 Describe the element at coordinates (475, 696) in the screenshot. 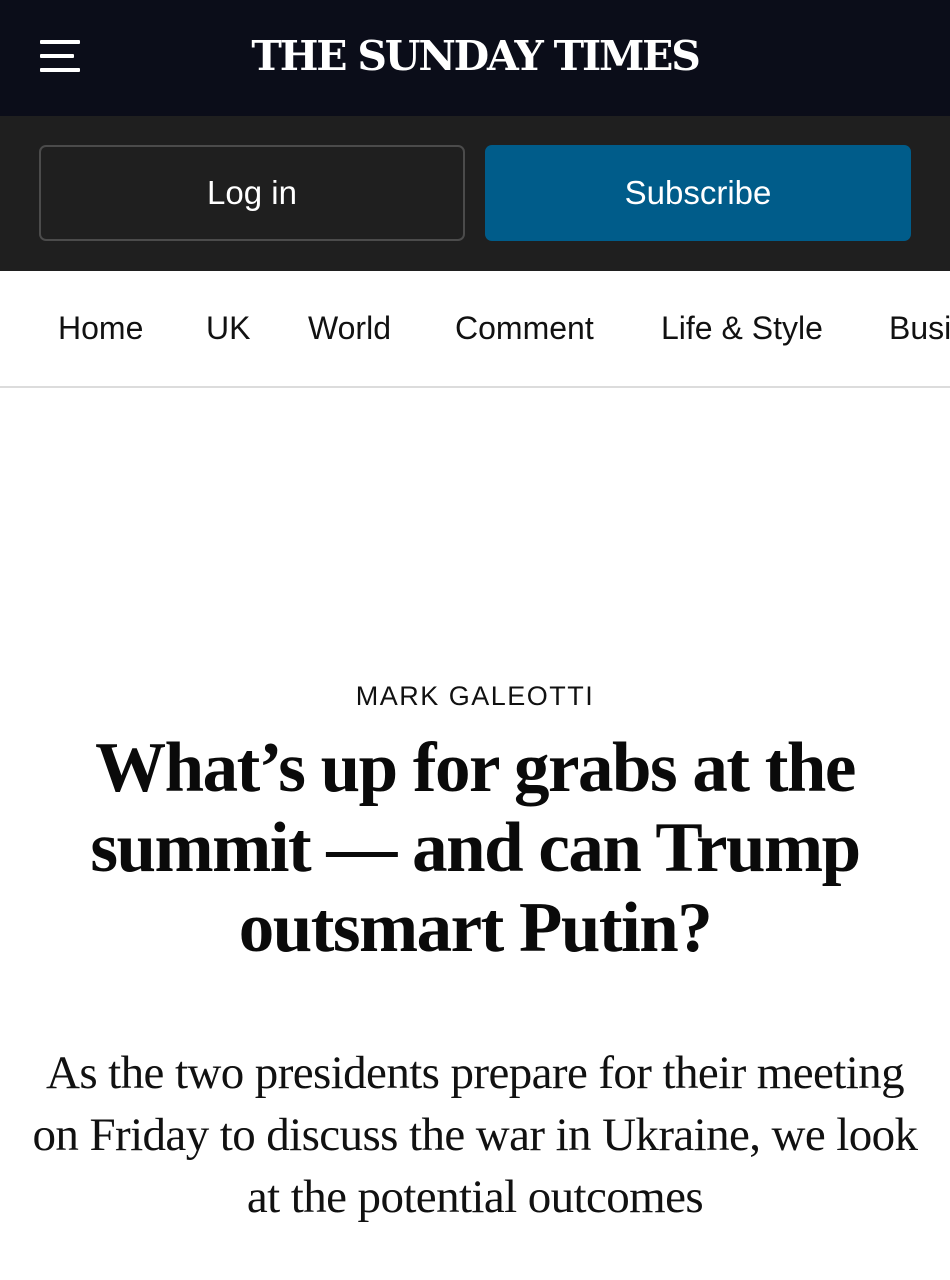

I see `author-byline: MARK GALEOTTI` at that location.